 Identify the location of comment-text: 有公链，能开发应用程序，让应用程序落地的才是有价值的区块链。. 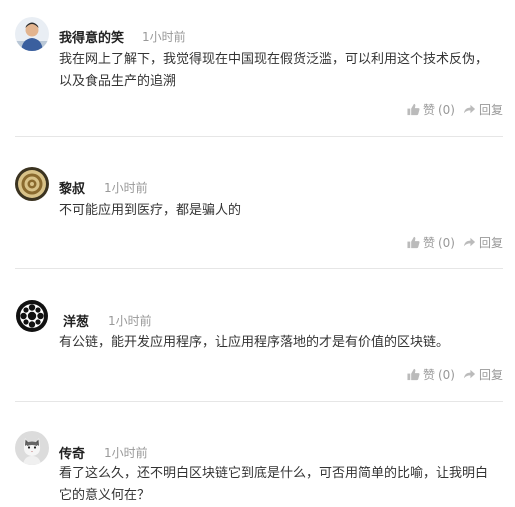
(254, 342).